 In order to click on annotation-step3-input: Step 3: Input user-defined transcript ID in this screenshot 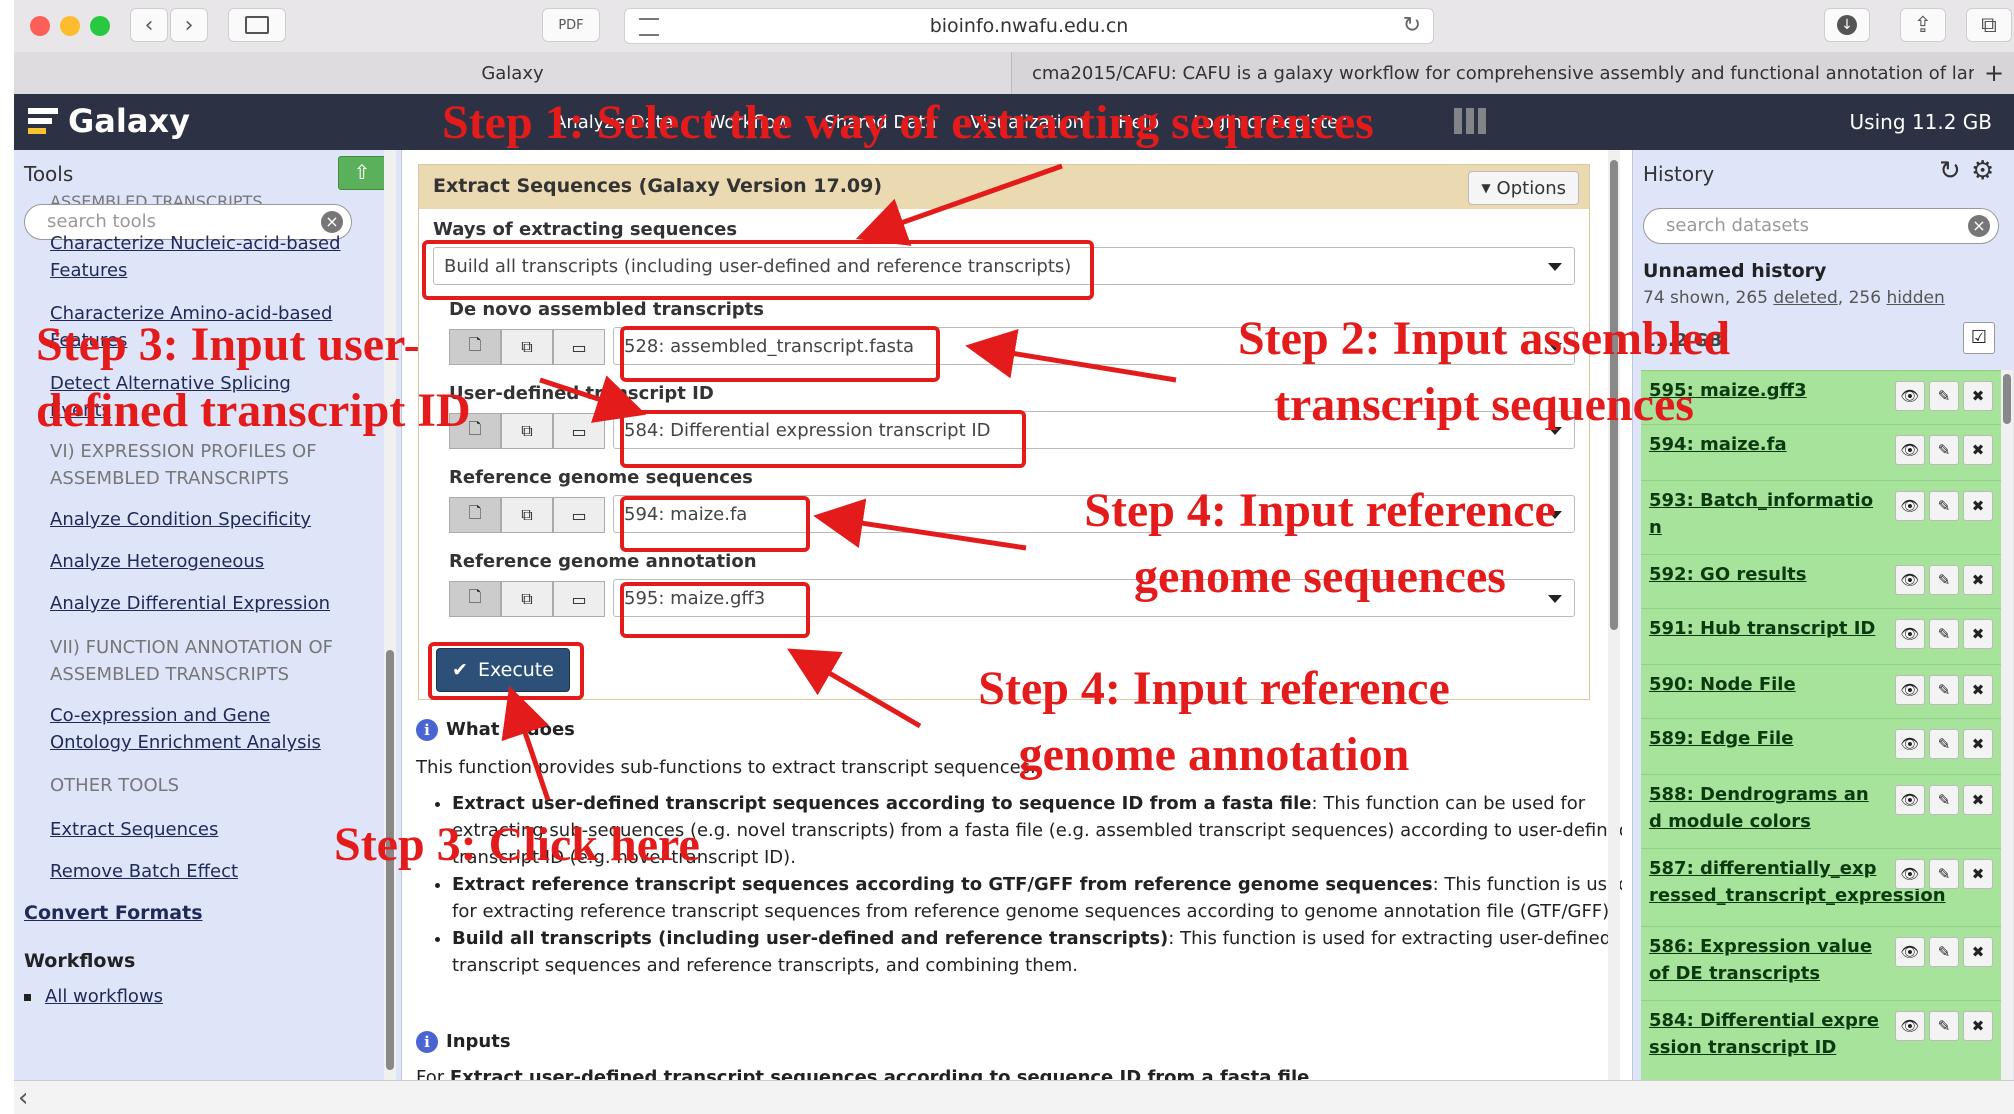, I will do `click(253, 377)`.